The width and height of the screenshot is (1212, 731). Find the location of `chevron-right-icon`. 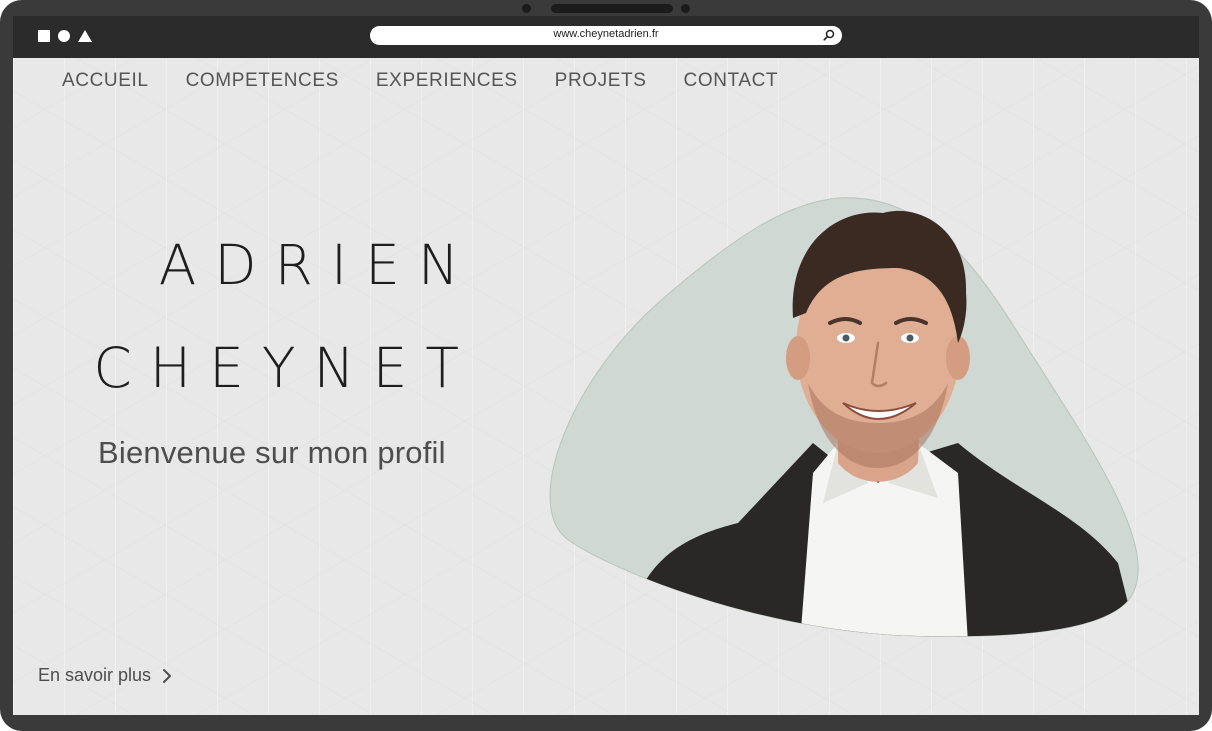

chevron-right-icon is located at coordinates (167, 675).